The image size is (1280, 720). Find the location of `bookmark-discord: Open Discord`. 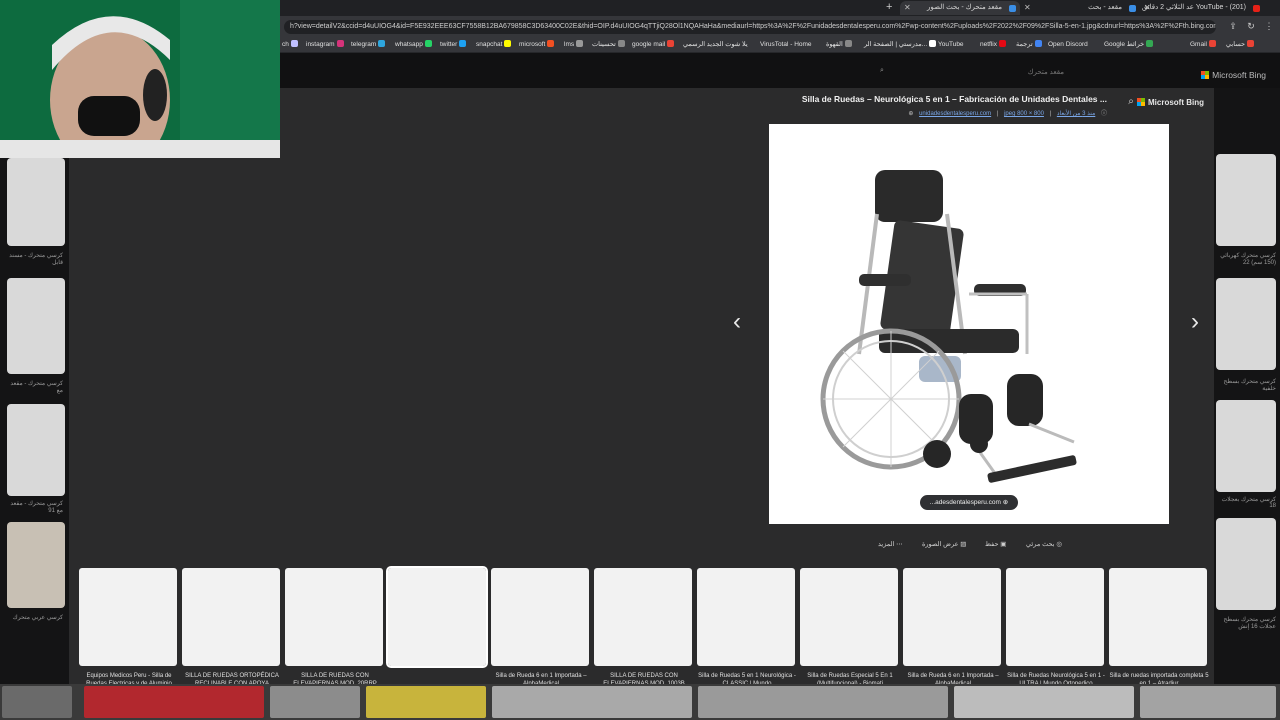

bookmark-discord: Open Discord is located at coordinates (1068, 45).